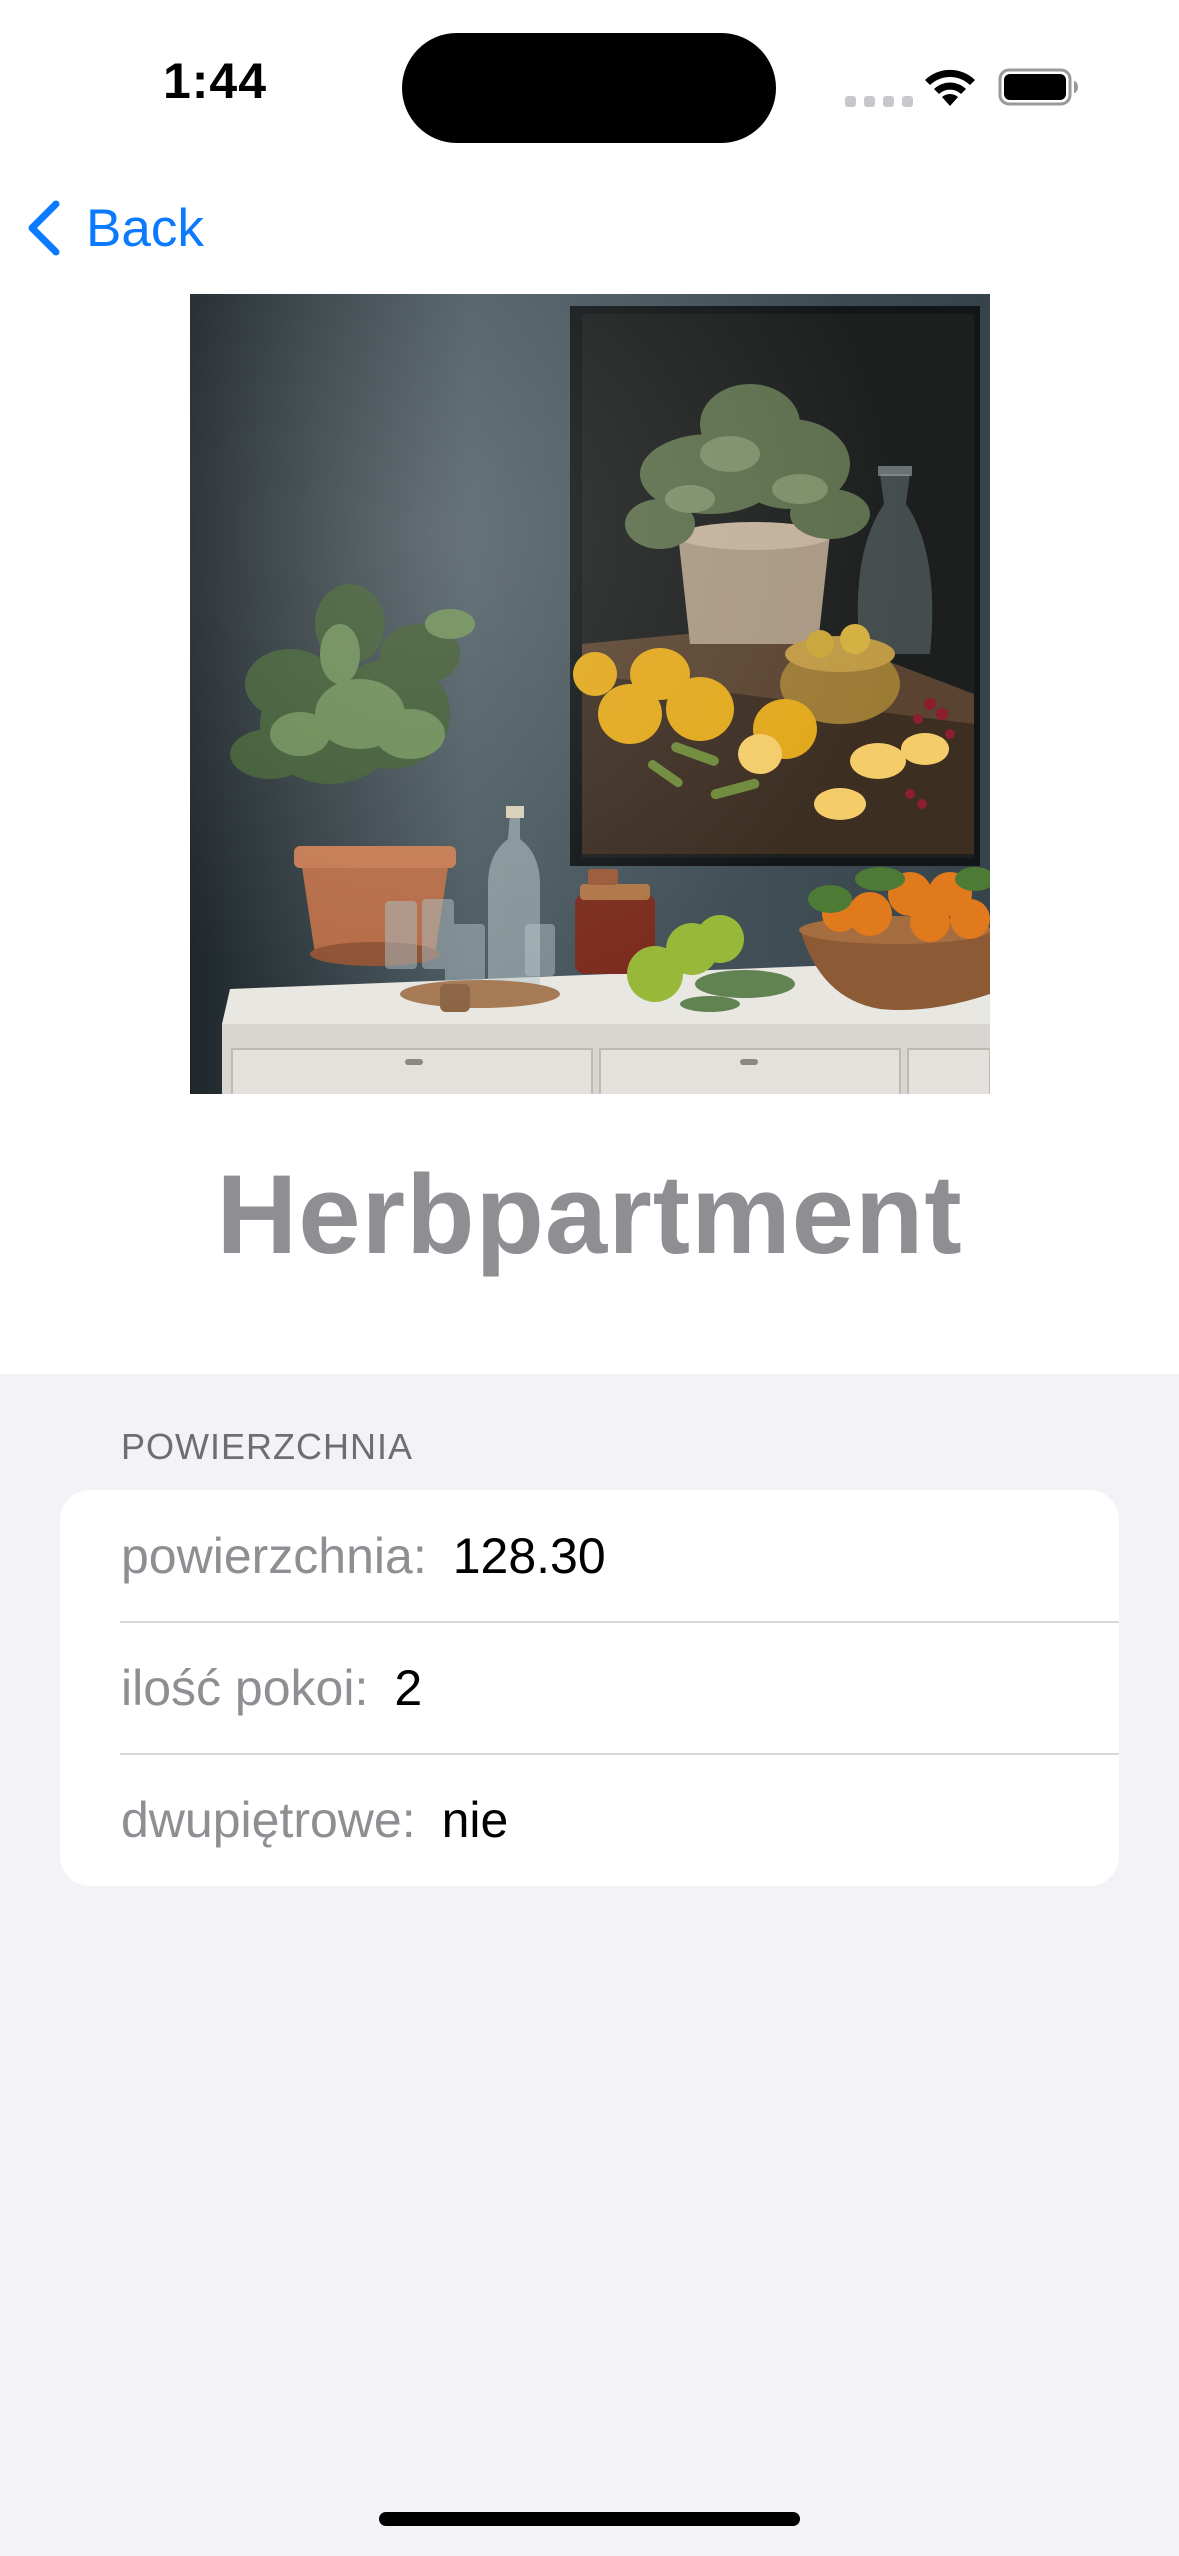 The width and height of the screenshot is (1179, 2556). I want to click on detail-value: 2, so click(408, 1688).